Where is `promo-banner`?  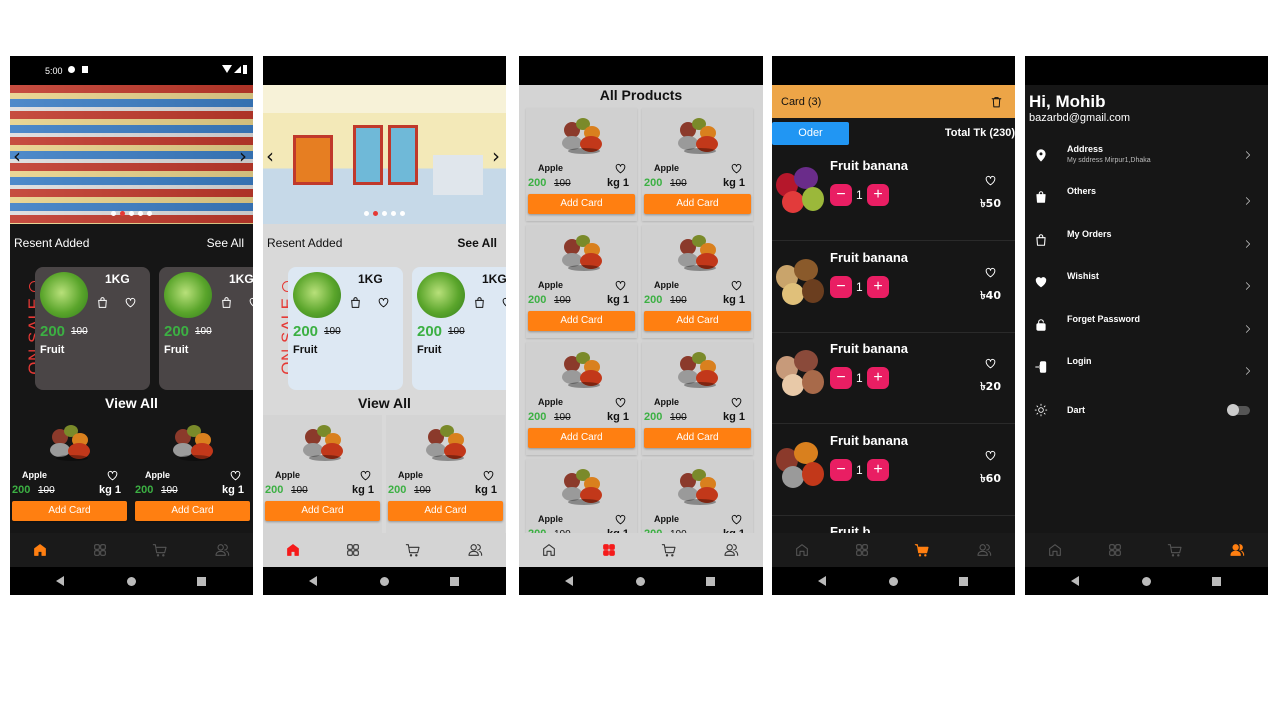
promo-banner is located at coordinates (131, 154).